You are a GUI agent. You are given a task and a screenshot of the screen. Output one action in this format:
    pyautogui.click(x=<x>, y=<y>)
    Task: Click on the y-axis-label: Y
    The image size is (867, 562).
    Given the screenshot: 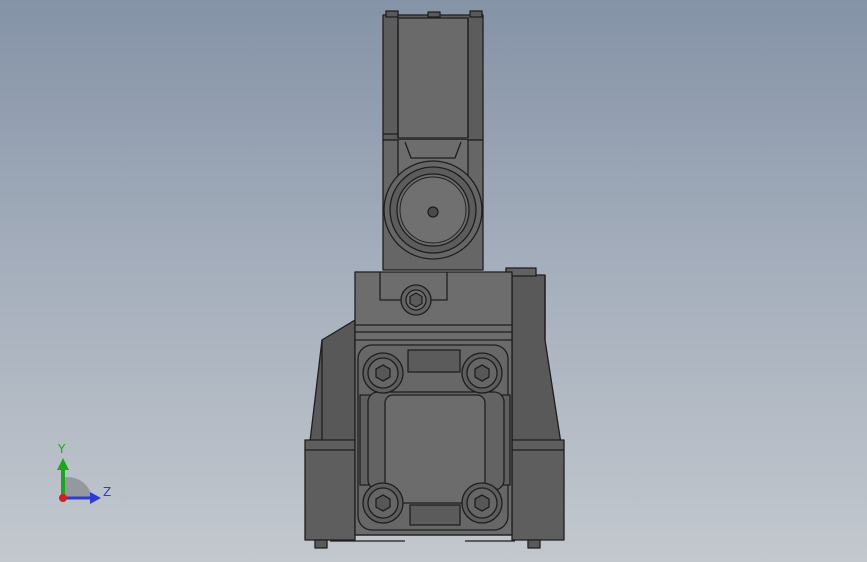 What is the action you would take?
    pyautogui.click(x=62, y=449)
    